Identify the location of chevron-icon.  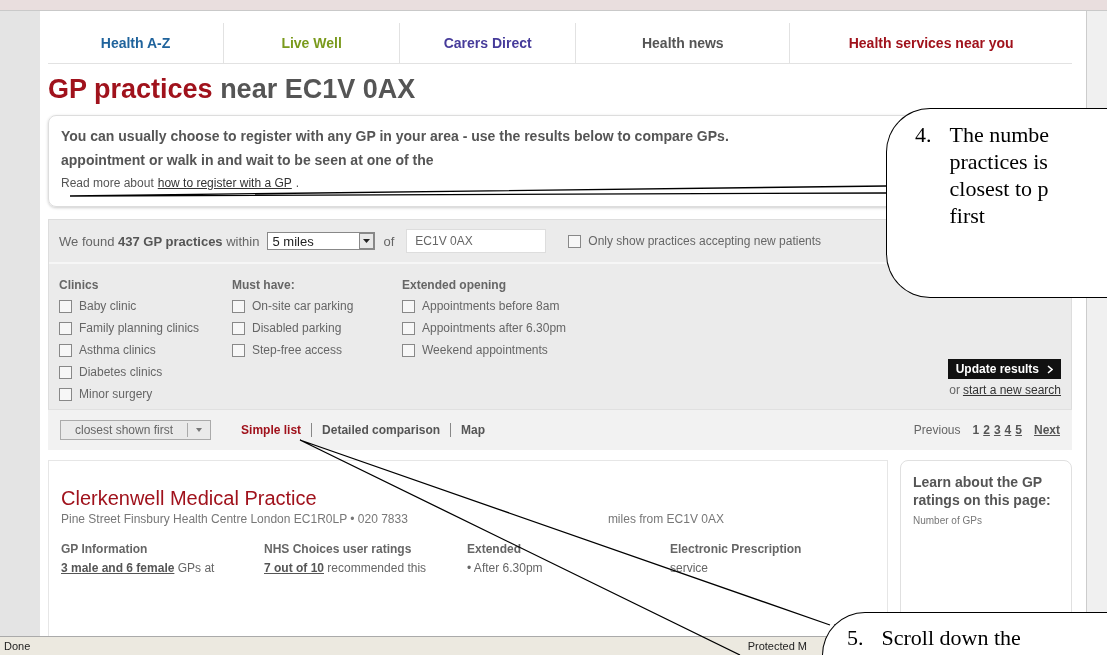
(1050, 369).